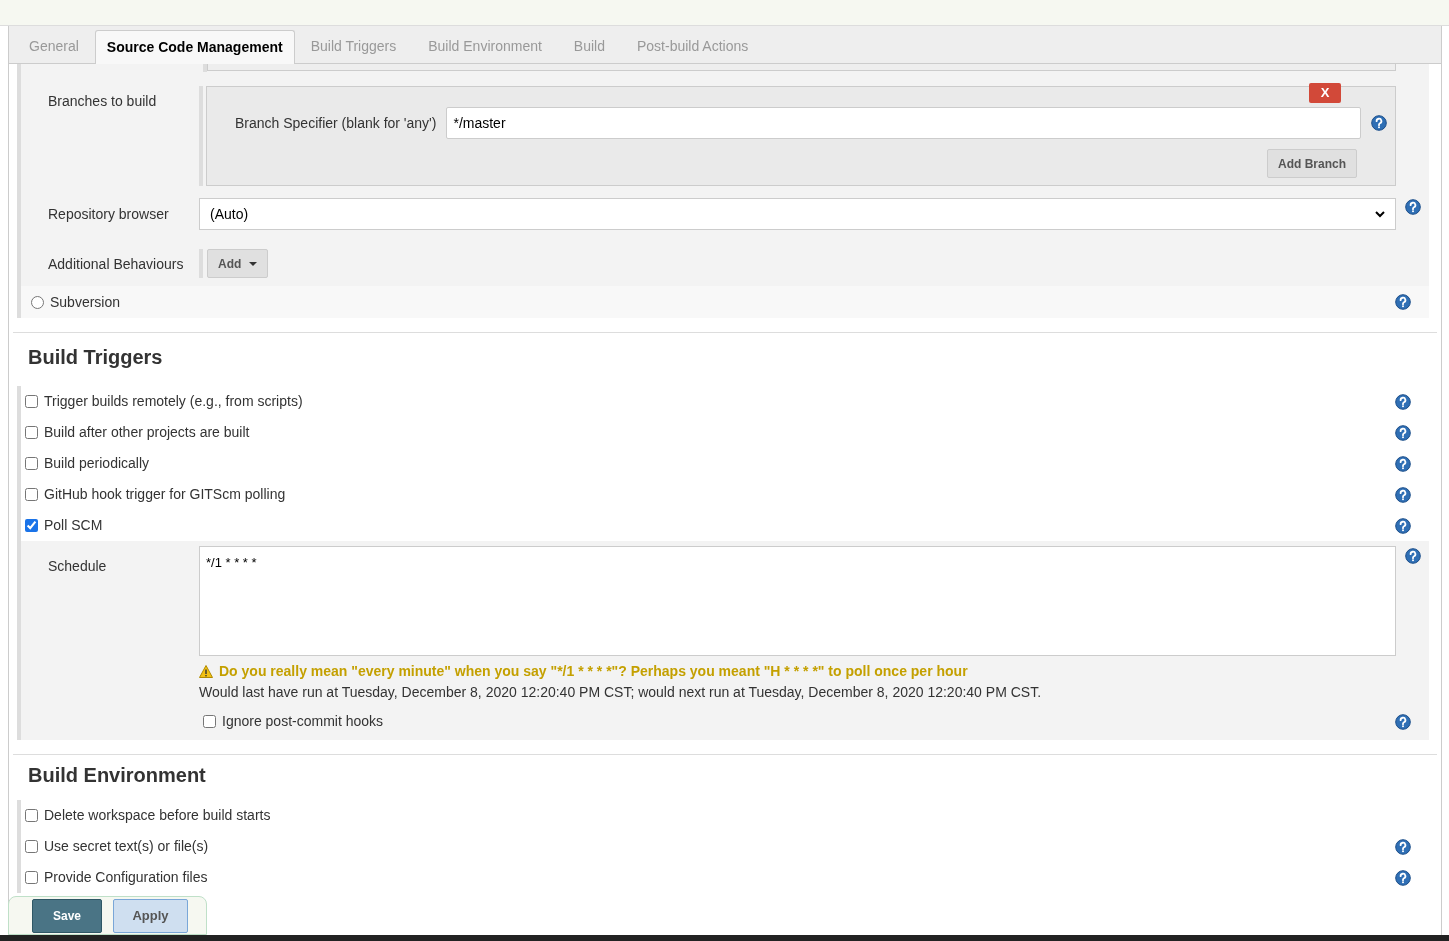 The image size is (1449, 941). Describe the element at coordinates (238, 263) in the screenshot. I see `add-button: Add` at that location.